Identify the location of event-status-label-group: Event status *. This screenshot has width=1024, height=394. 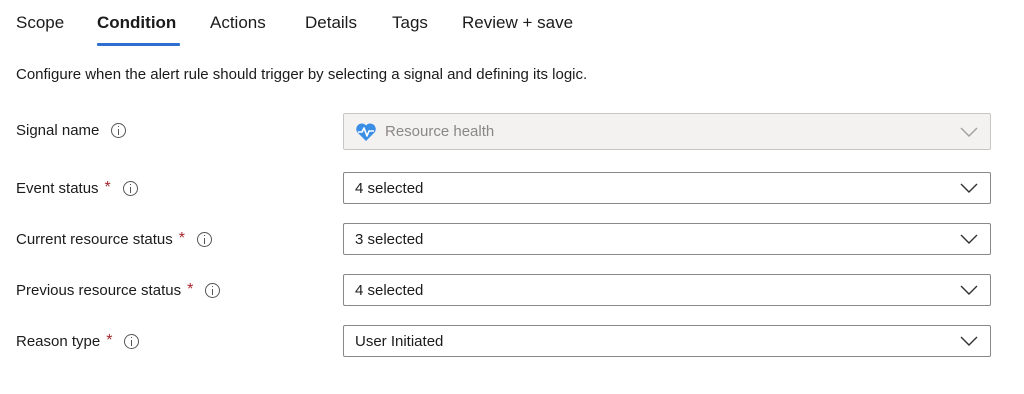
(77, 188).